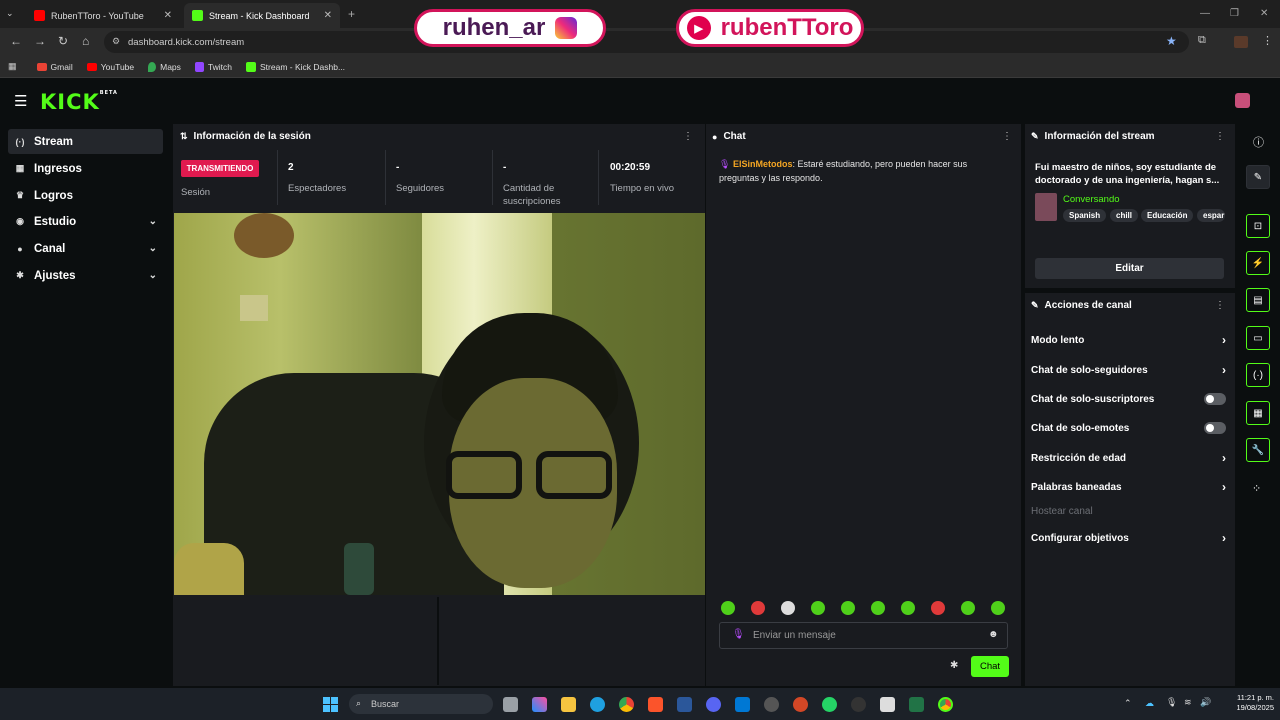  What do you see at coordinates (63, 41) in the screenshot?
I see `reload-icon: ↻` at bounding box center [63, 41].